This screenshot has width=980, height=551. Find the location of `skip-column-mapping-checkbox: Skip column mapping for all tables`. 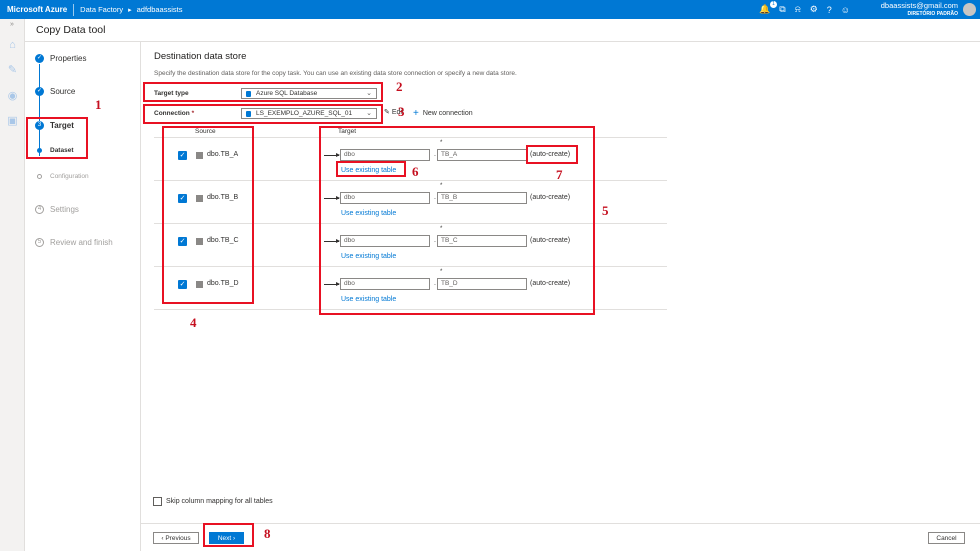

skip-column-mapping-checkbox: Skip column mapping for all tables is located at coordinates (213, 501).